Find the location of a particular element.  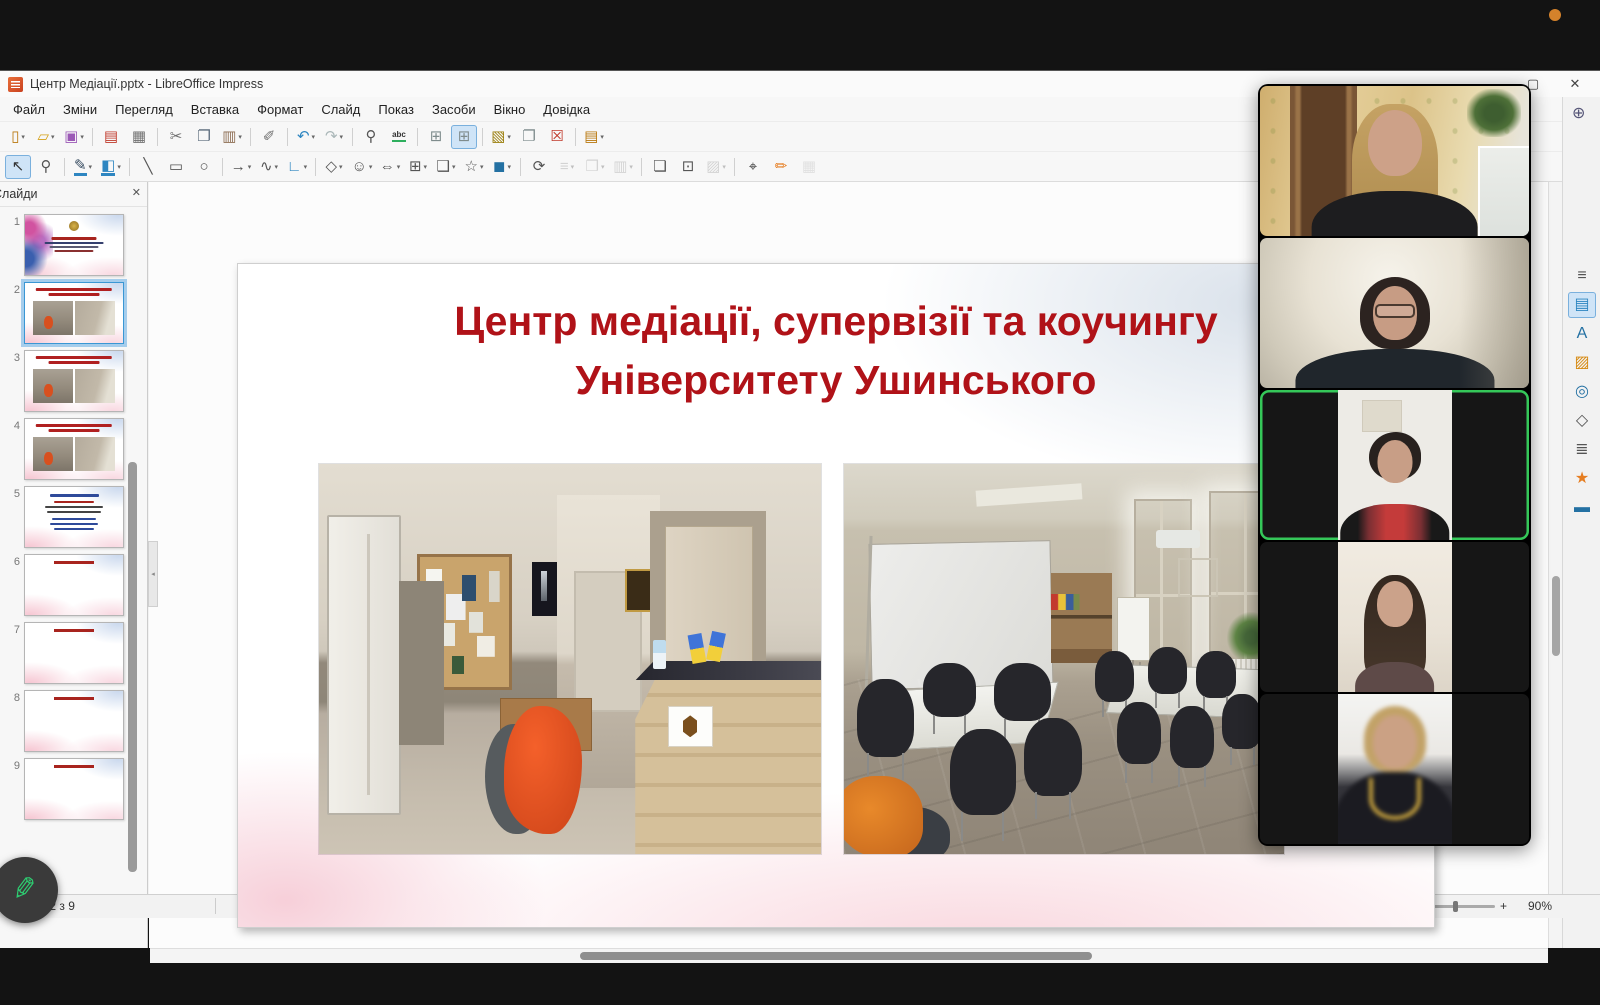

fill-color-button: ◧ ▾ is located at coordinates (111, 167).